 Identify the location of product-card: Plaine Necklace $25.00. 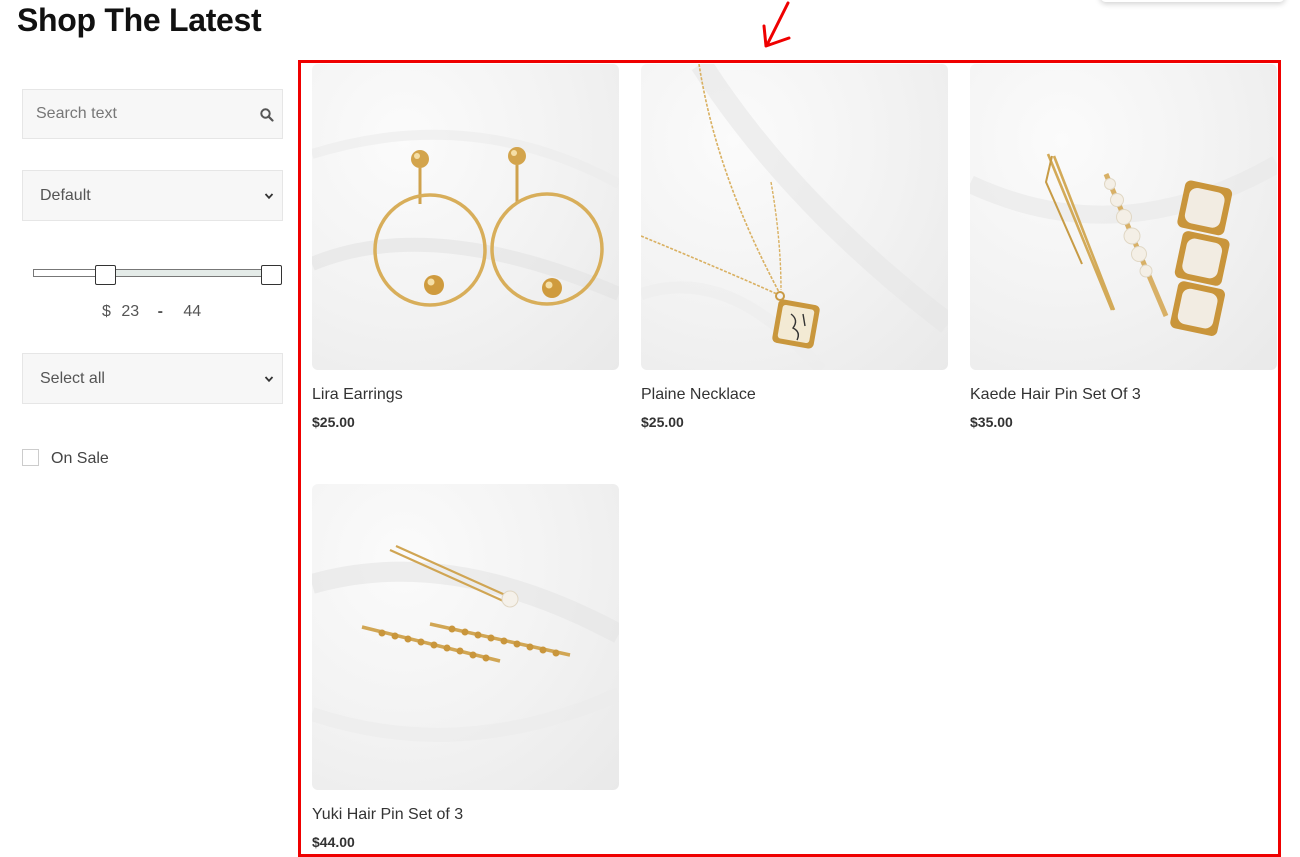
(794, 247).